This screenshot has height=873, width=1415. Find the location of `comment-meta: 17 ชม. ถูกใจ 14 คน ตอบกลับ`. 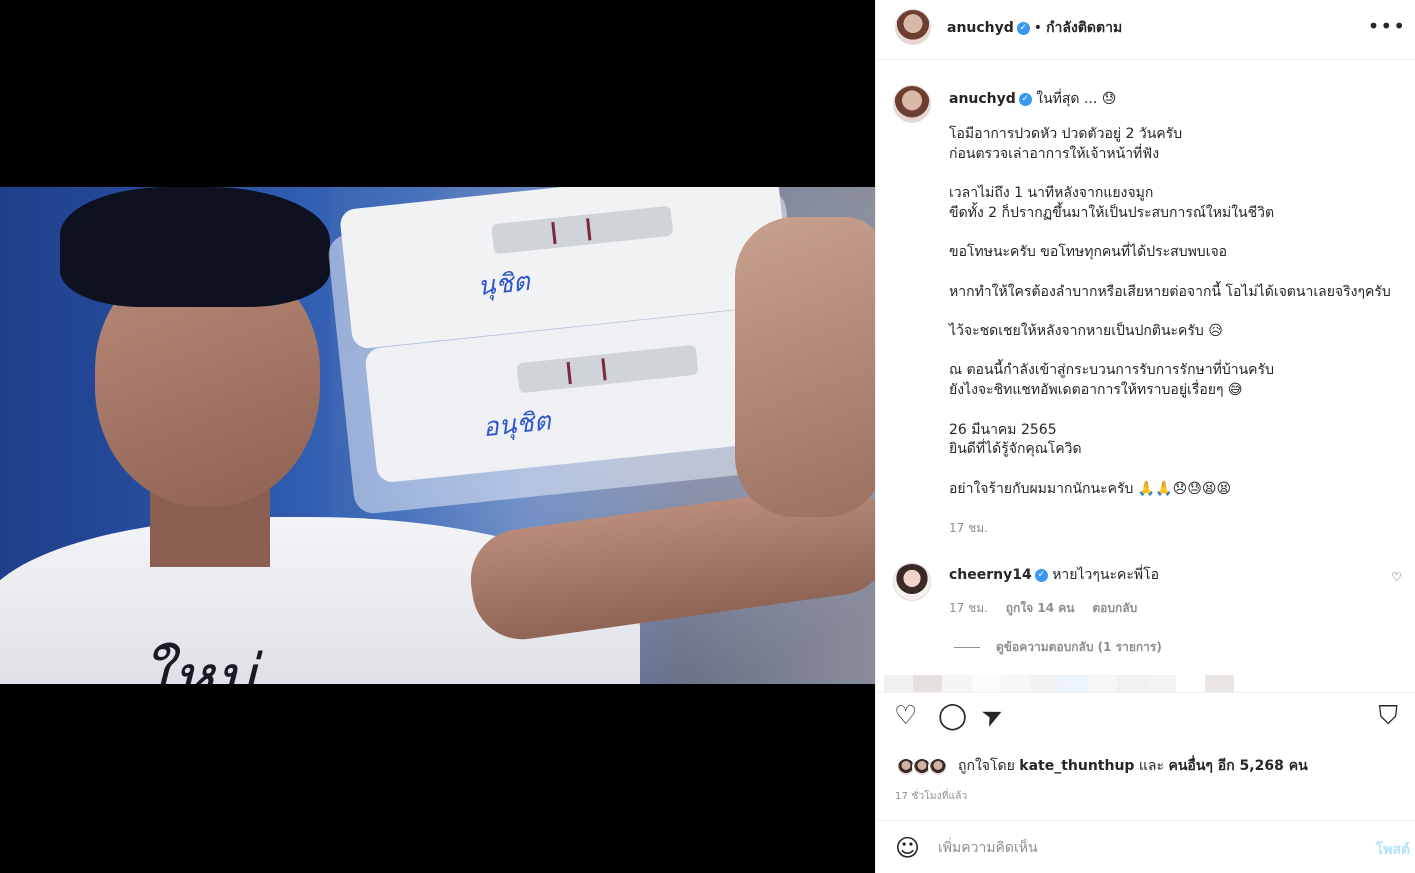

comment-meta: 17 ชม. ถูกใจ 14 คน ตอบกลับ is located at coordinates (1050, 608).